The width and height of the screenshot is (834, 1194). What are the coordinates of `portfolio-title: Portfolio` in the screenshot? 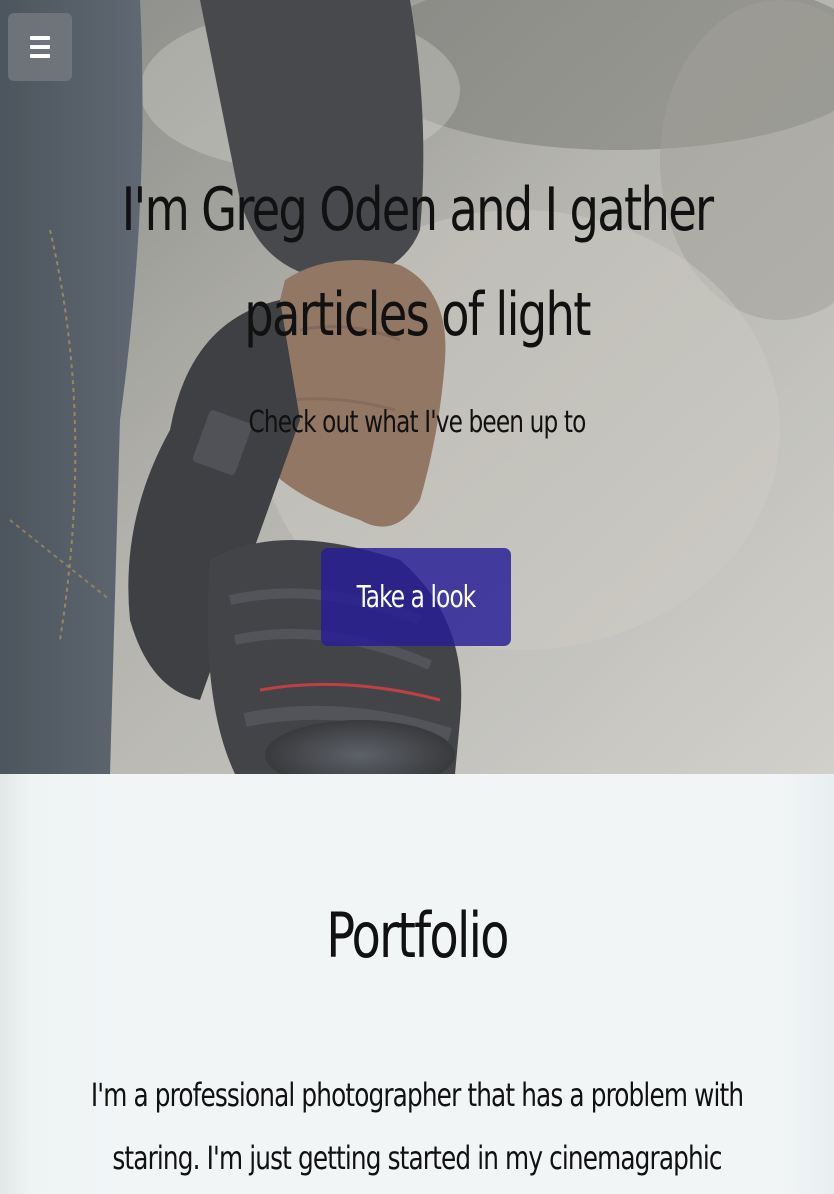 It's located at (417, 935).